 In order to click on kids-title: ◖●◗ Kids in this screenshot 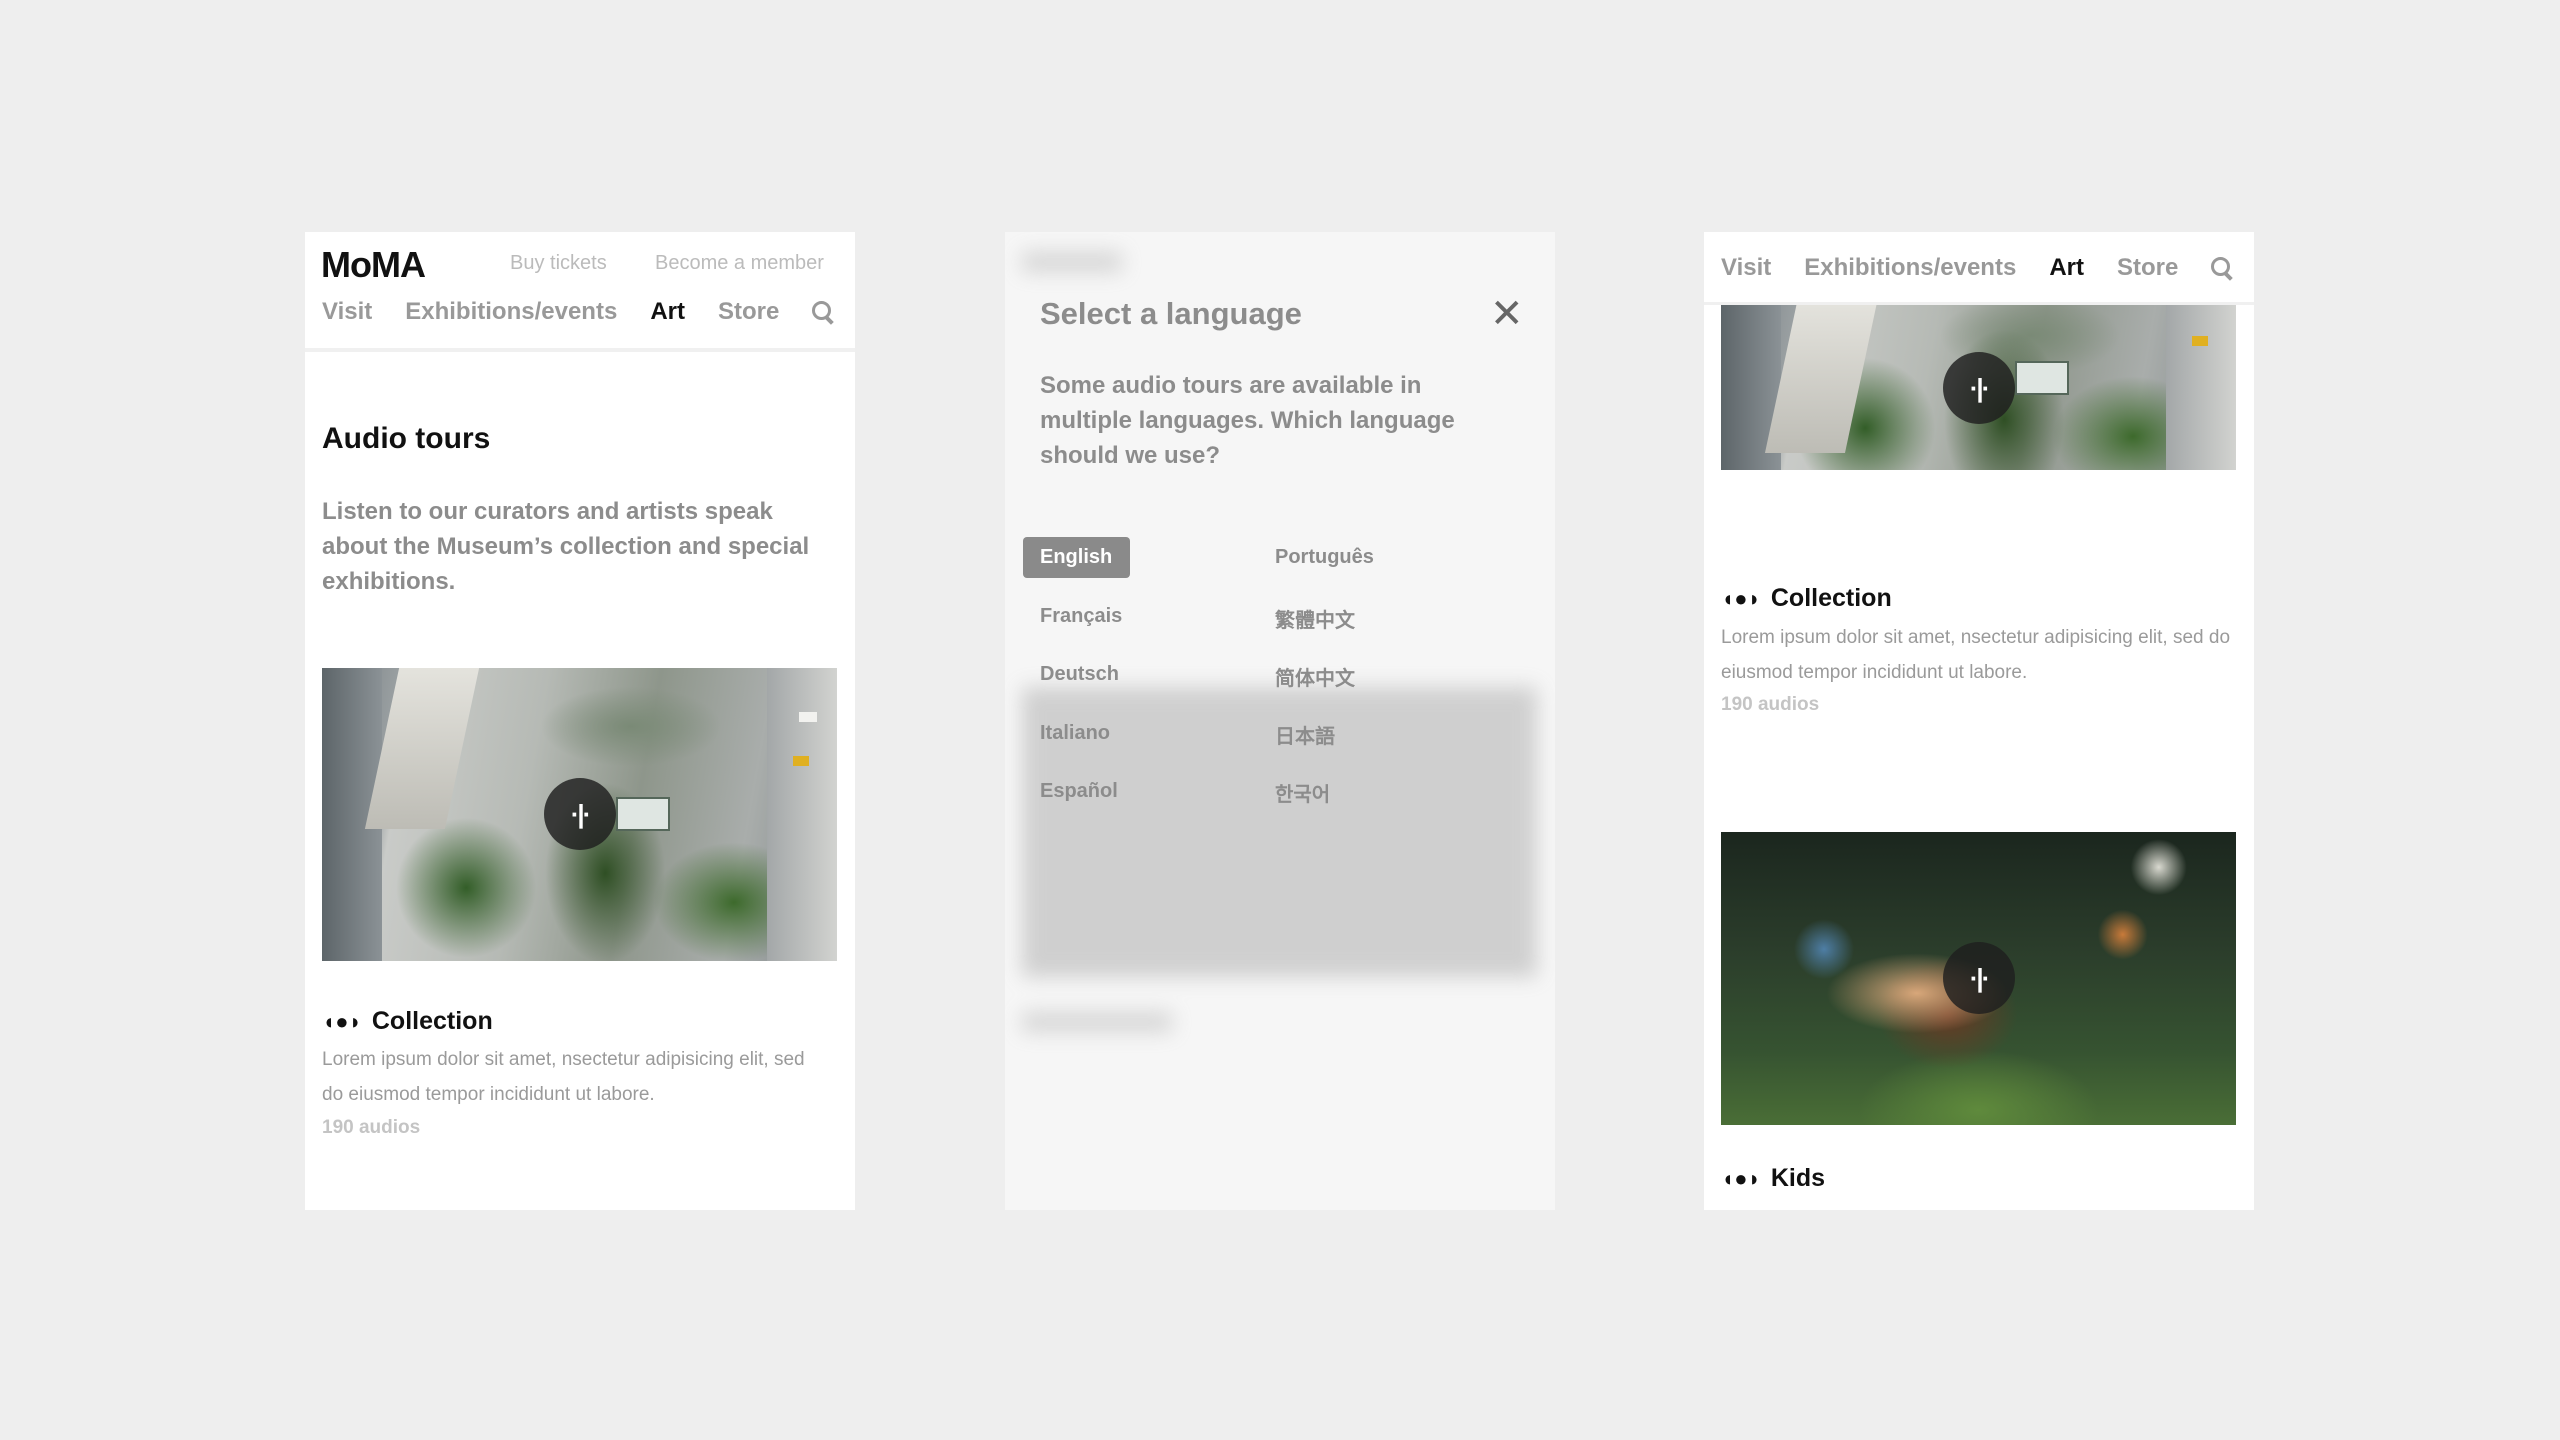, I will do `click(1773, 1178)`.